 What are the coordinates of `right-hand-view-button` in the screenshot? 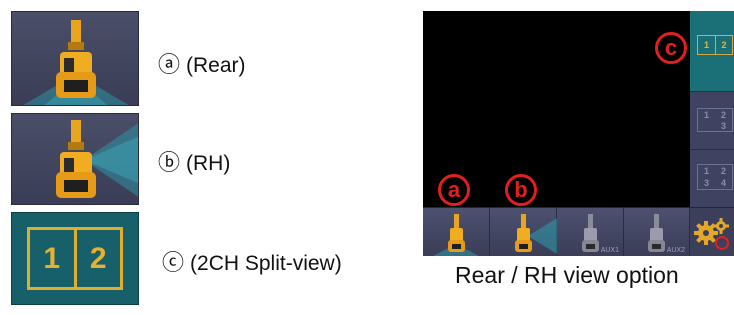 It's located at (75, 159).